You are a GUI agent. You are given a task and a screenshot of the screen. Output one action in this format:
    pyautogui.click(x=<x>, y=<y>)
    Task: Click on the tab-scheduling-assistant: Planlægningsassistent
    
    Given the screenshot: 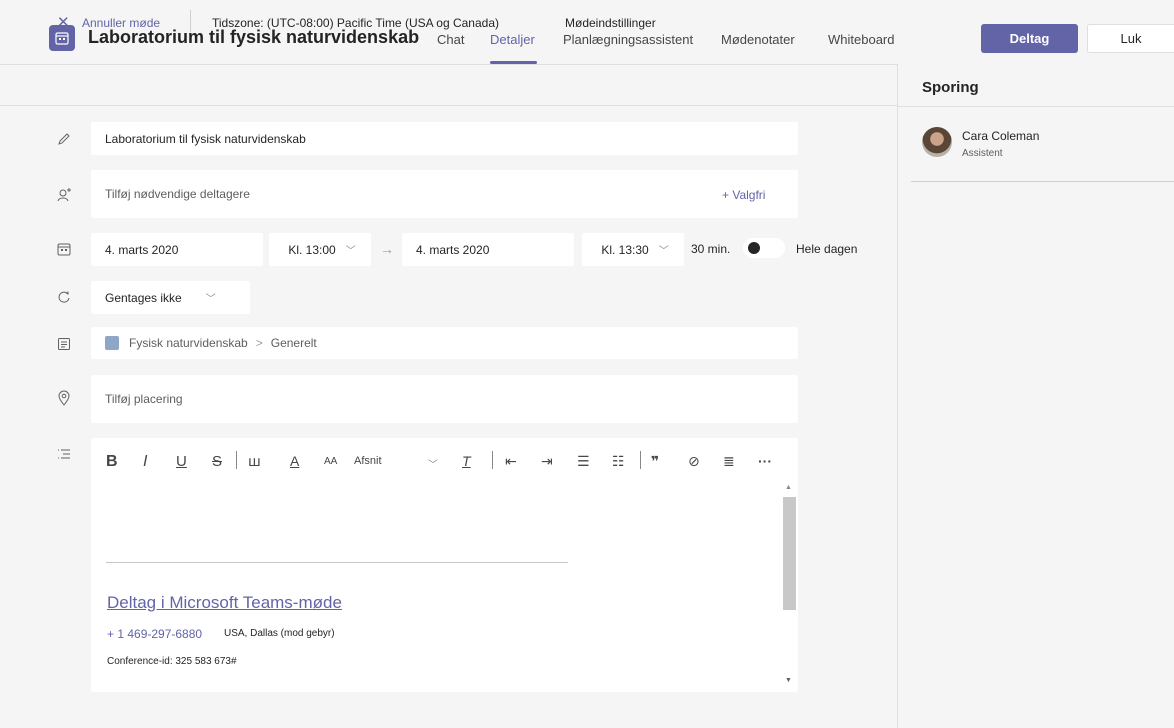 What is the action you would take?
    pyautogui.click(x=628, y=39)
    